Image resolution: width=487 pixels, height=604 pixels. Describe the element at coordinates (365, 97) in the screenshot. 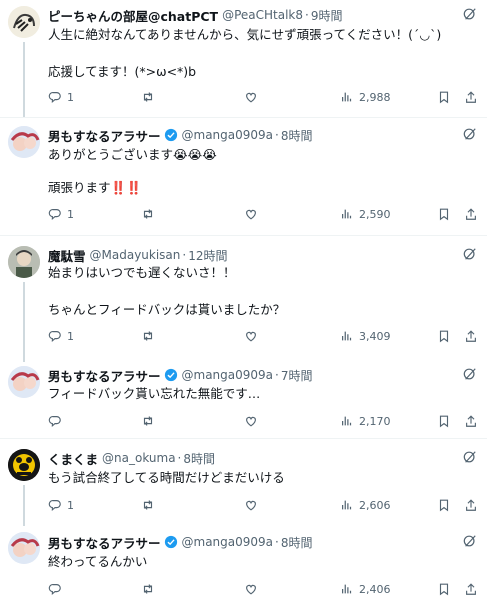

I see `views-button: 2,988` at that location.